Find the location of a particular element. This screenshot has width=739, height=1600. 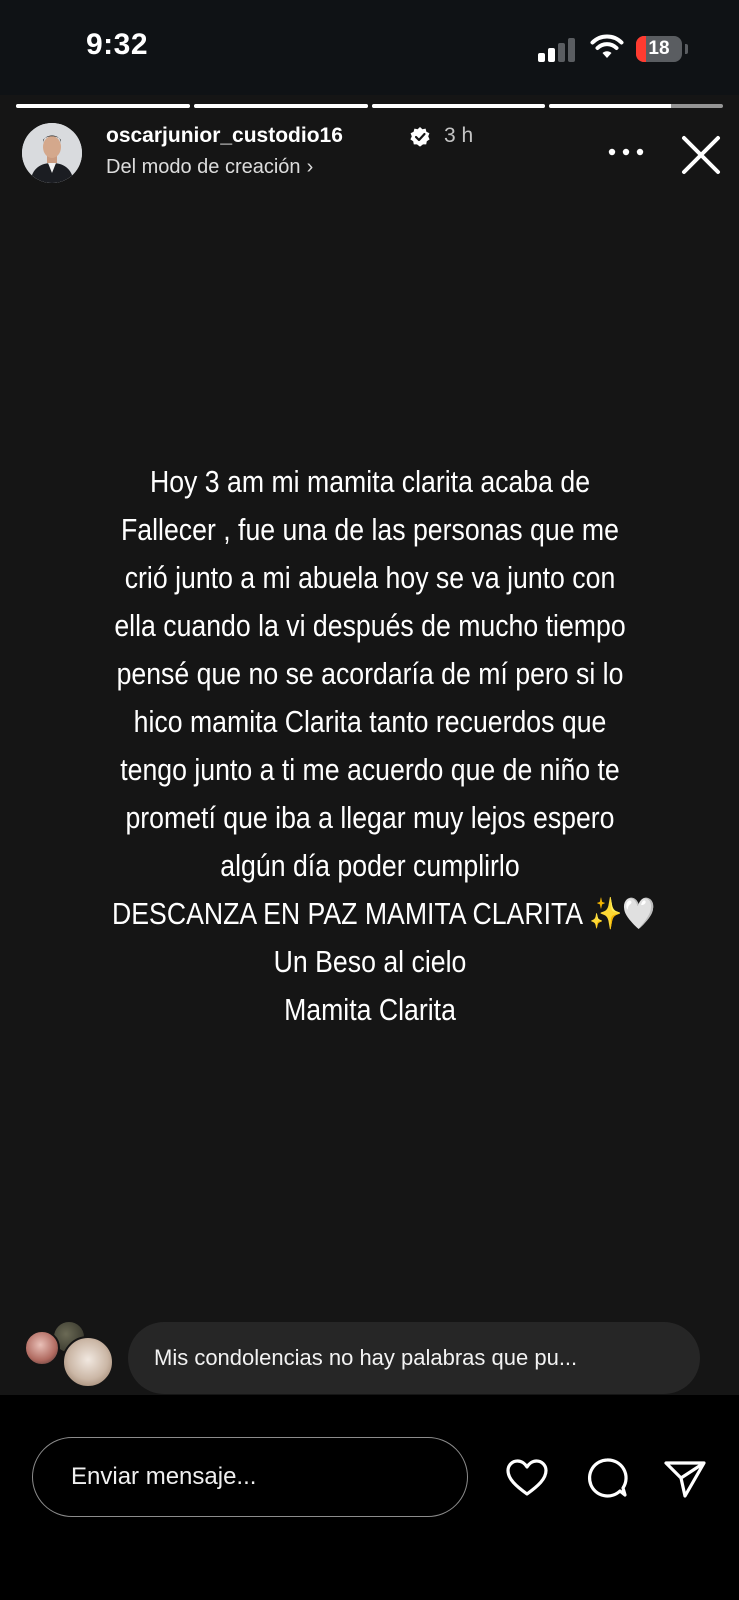

story-text-line: hico mamita Clarita tanto recuerdos que is located at coordinates (370, 721).